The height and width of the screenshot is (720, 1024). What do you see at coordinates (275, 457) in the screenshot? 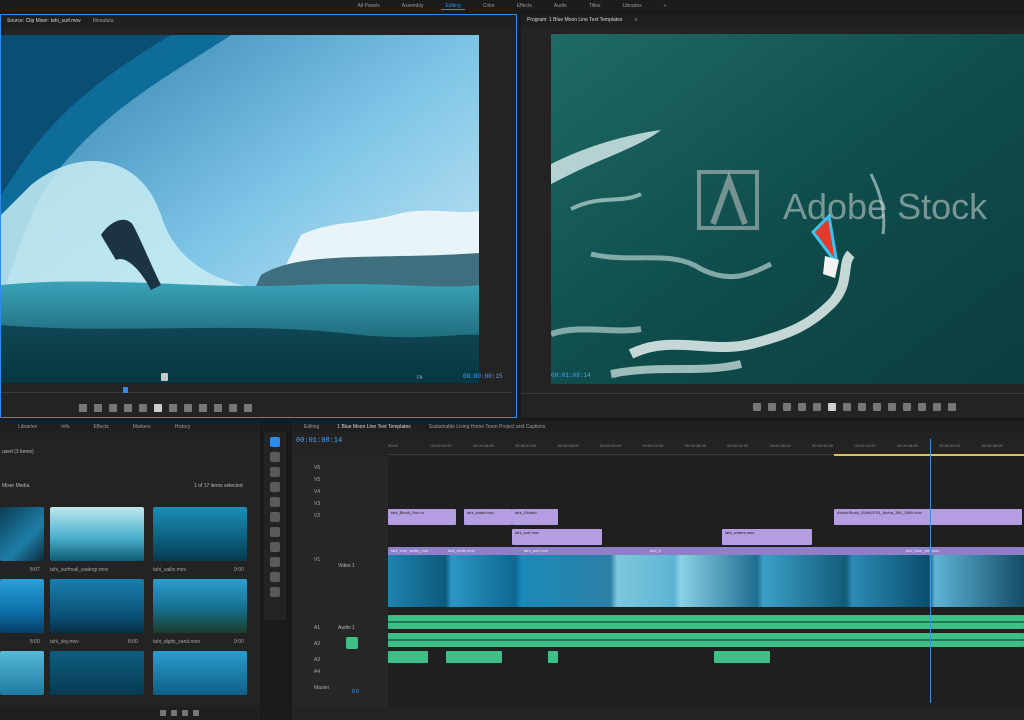
I see `track-select-tool-icon` at bounding box center [275, 457].